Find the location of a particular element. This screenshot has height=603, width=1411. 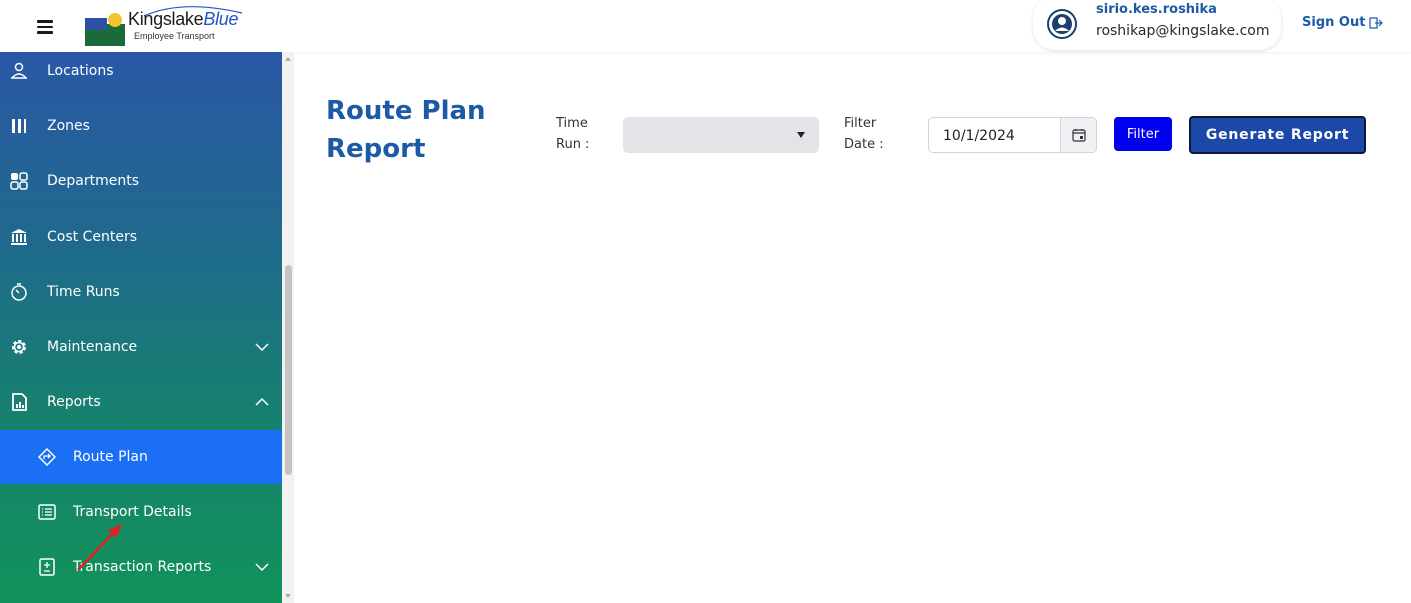

user-profile-card: sirio.kes.roshika roshikap@kingslake.com is located at coordinates (1157, 25).